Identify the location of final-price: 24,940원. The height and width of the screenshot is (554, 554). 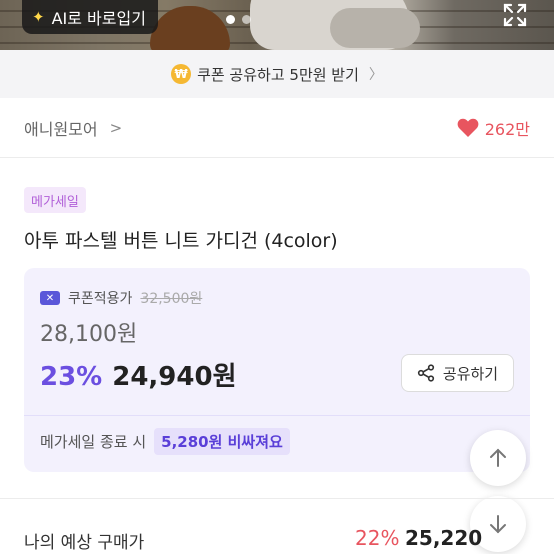
(174, 377).